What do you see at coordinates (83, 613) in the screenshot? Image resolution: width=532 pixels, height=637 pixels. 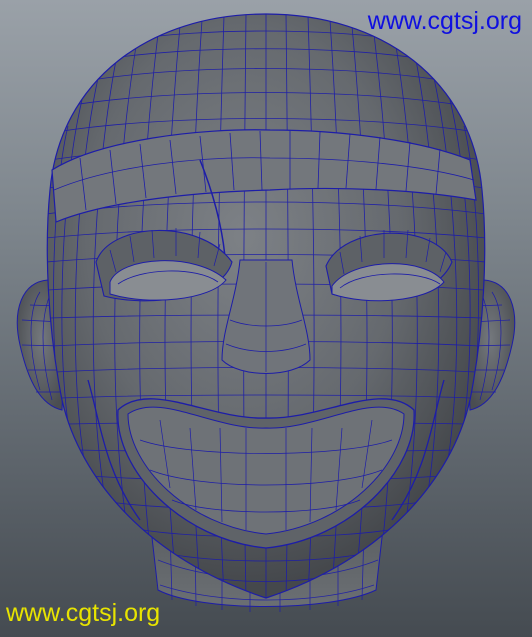 I see `watermark-bottom: www.cgtsj.org` at bounding box center [83, 613].